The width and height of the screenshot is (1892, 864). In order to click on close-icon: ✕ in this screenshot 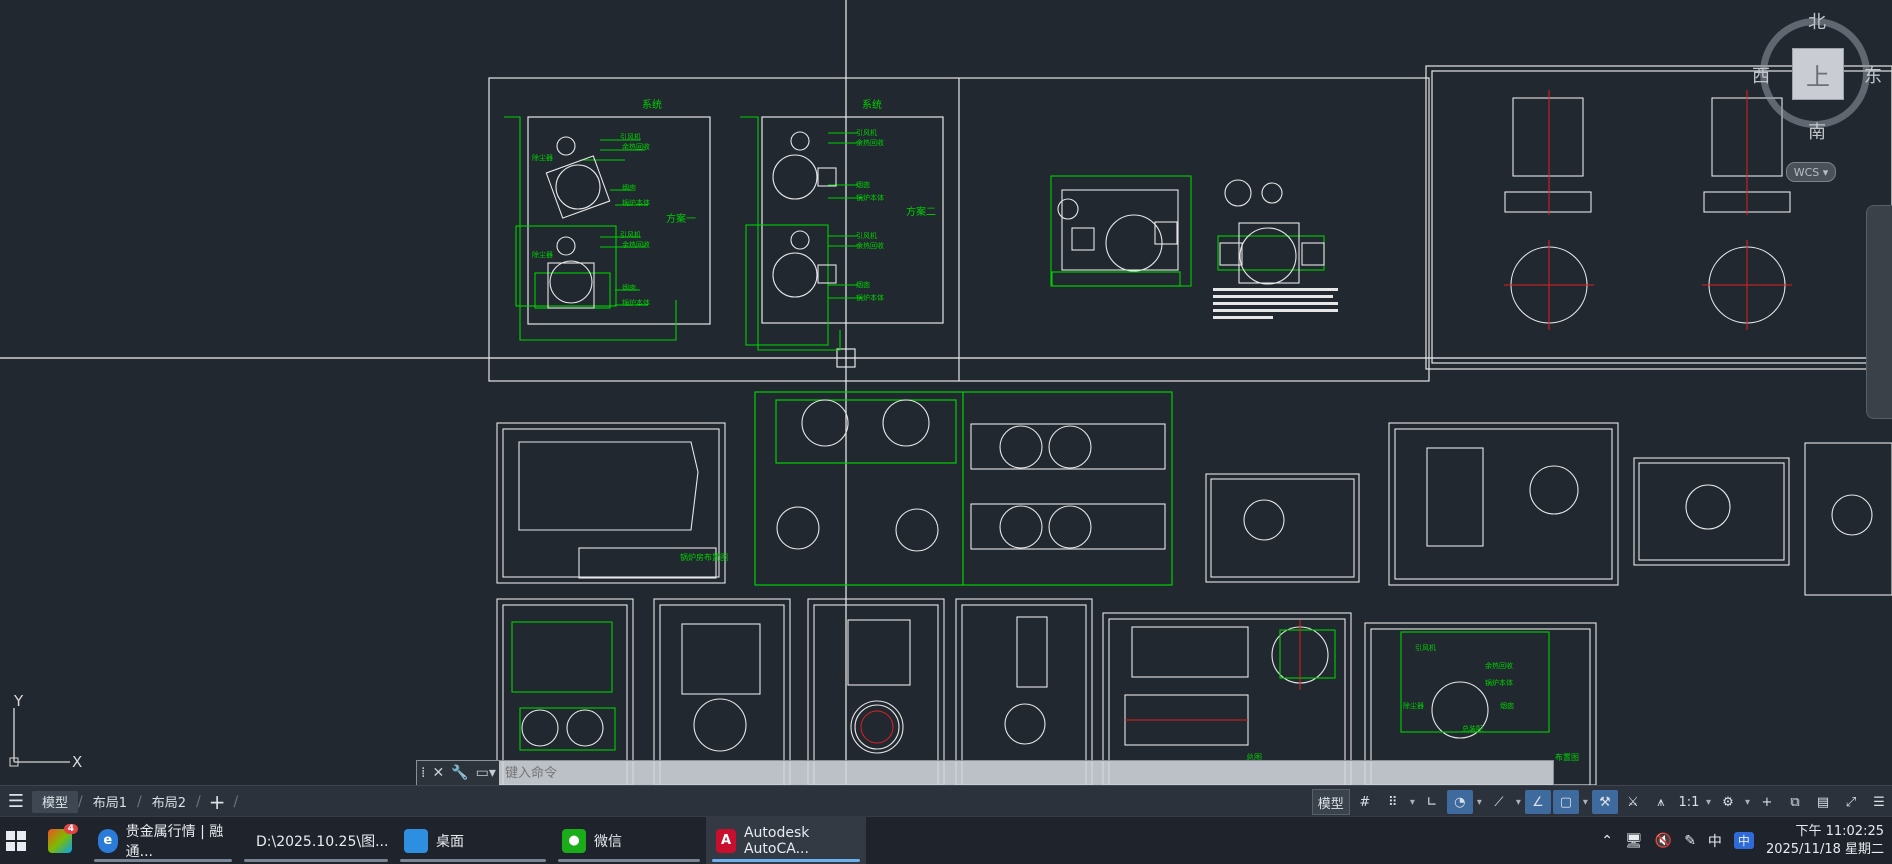, I will do `click(438, 773)`.